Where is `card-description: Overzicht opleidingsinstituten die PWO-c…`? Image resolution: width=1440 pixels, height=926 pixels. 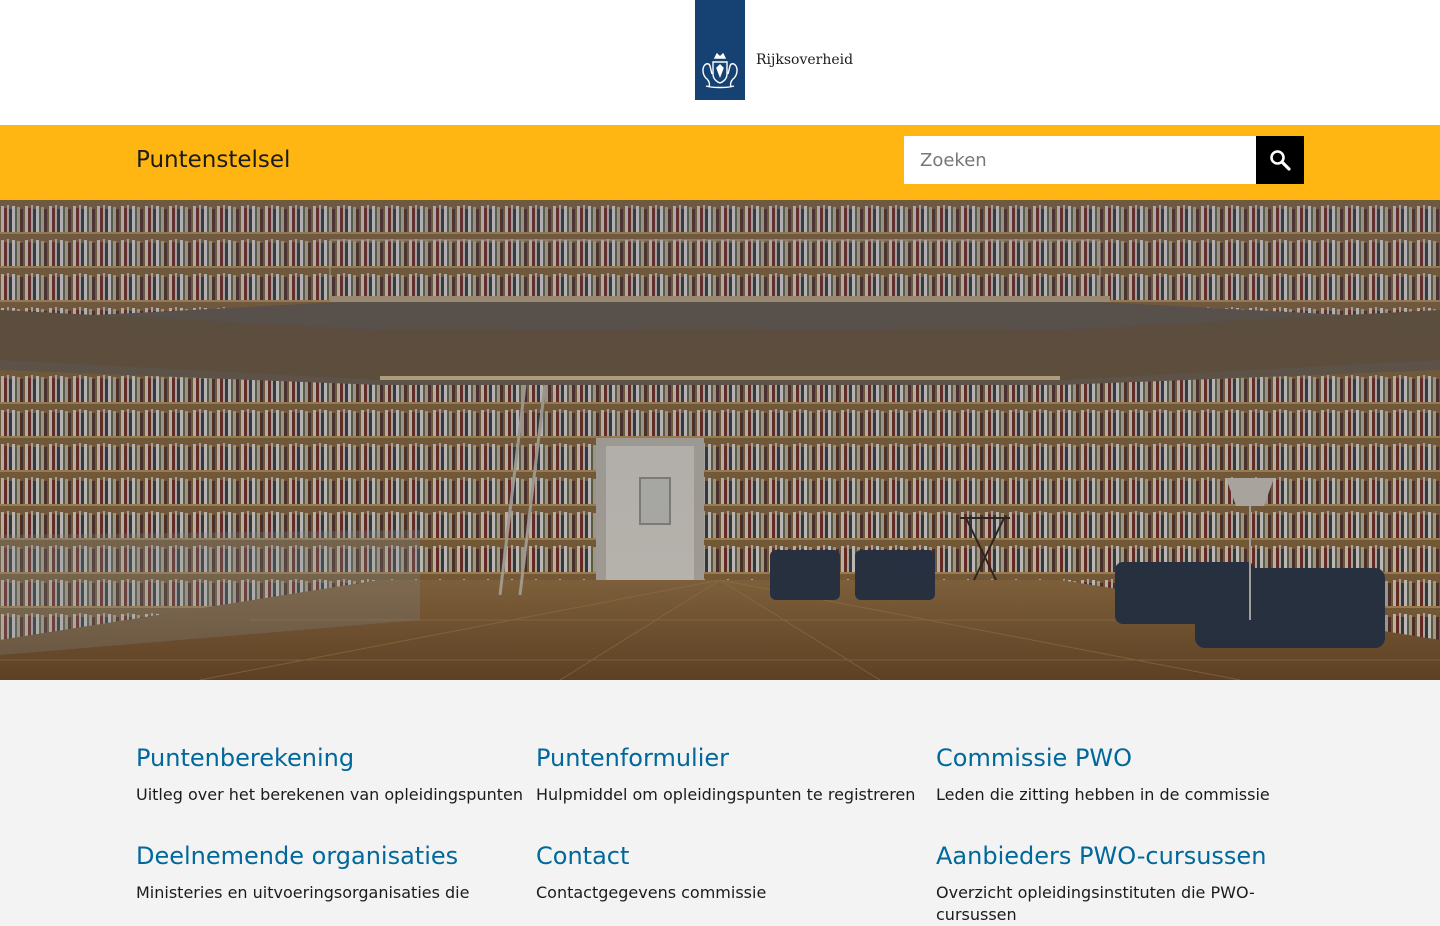 card-description: Overzicht opleidingsinstituten die PWO-c… is located at coordinates (1095, 903).